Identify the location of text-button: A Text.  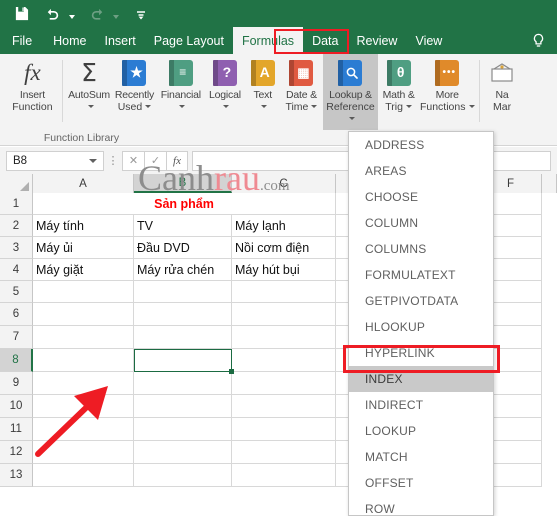
(263, 92).